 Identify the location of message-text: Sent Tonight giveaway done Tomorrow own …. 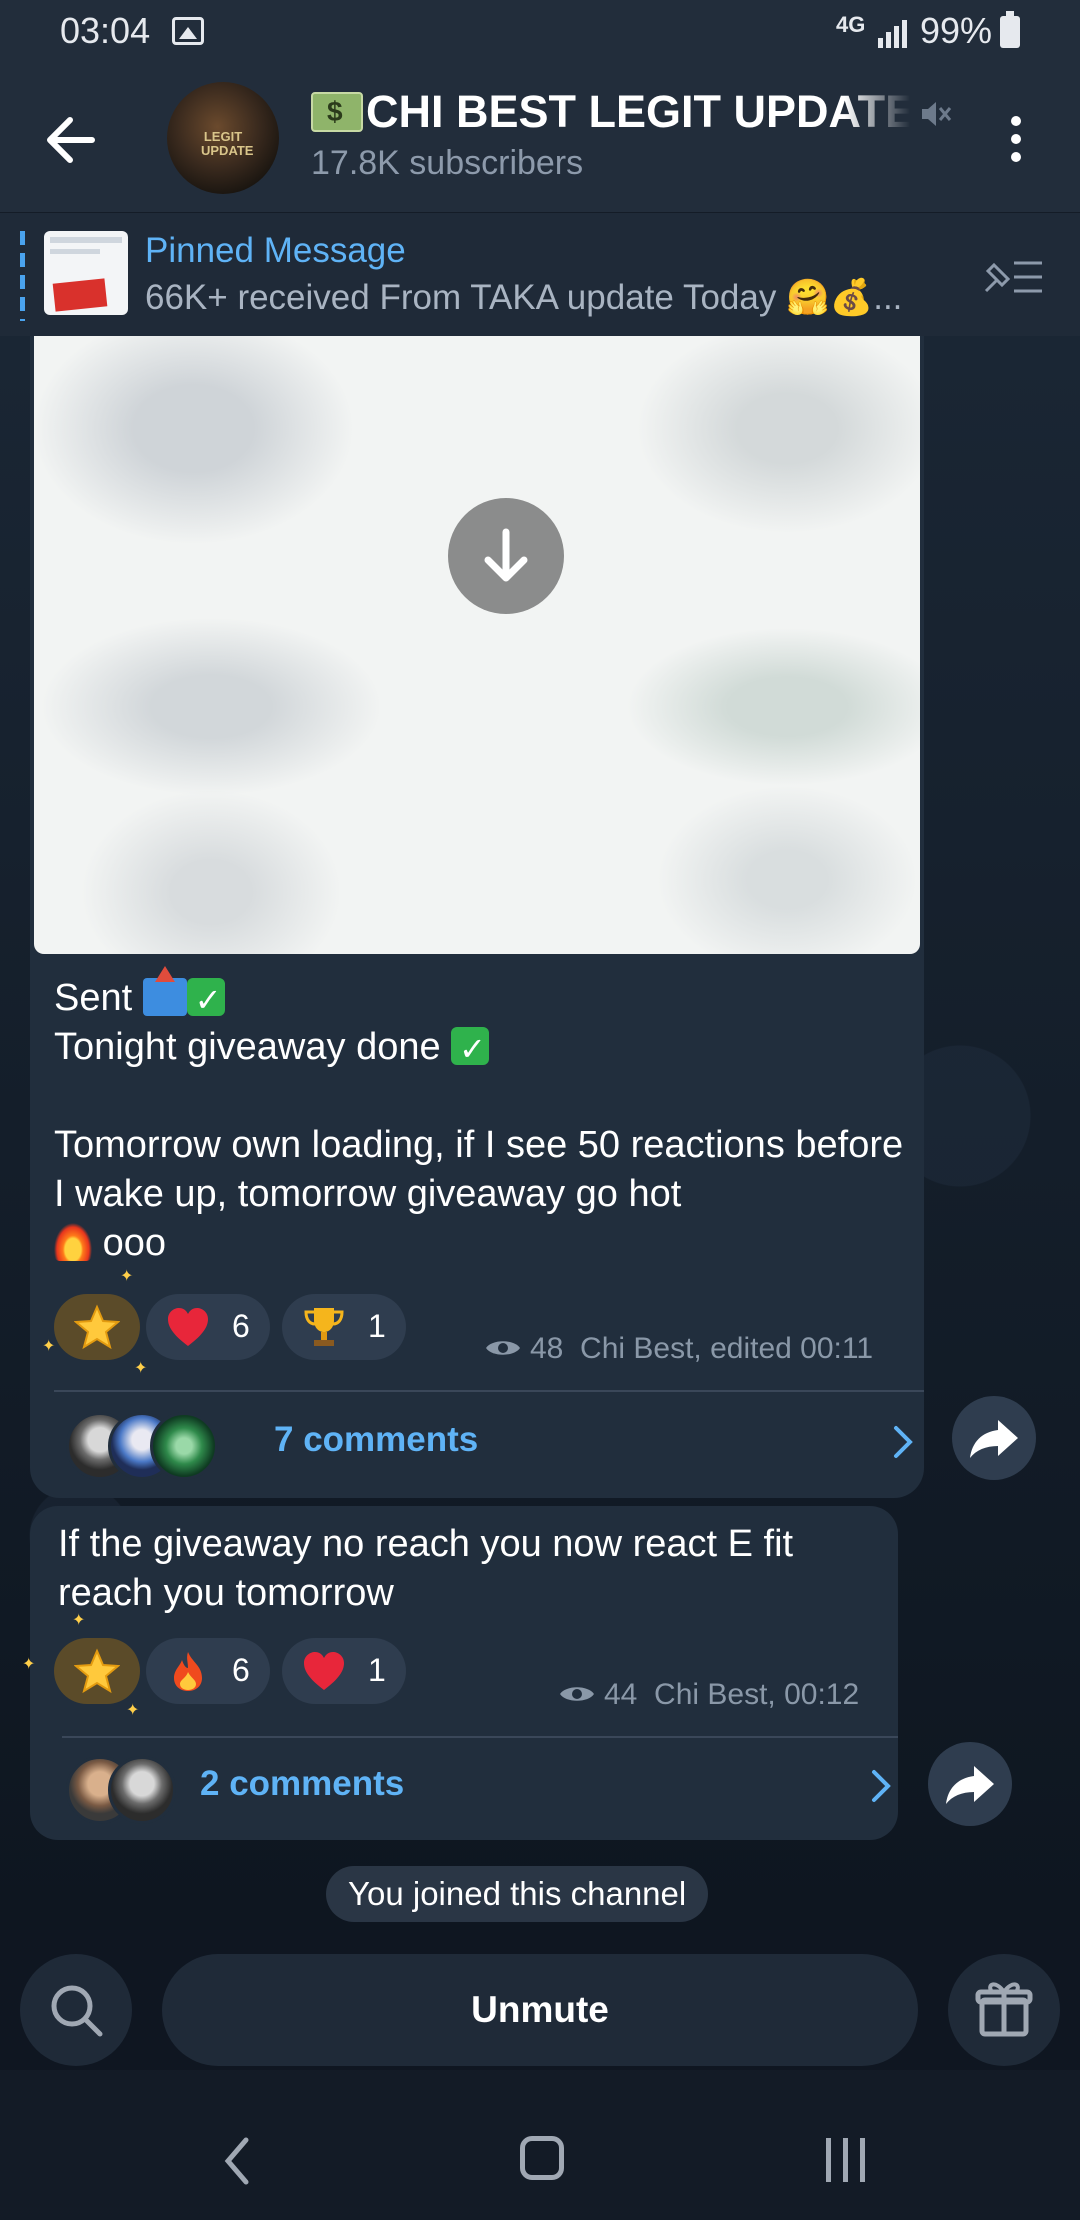
(479, 1117).